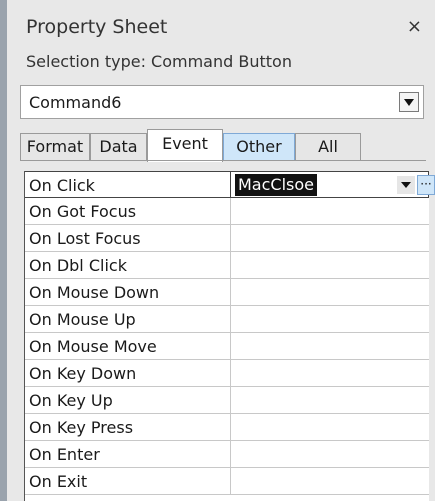 The height and width of the screenshot is (501, 435). I want to click on property-row: On Lost Focus, so click(227, 238).